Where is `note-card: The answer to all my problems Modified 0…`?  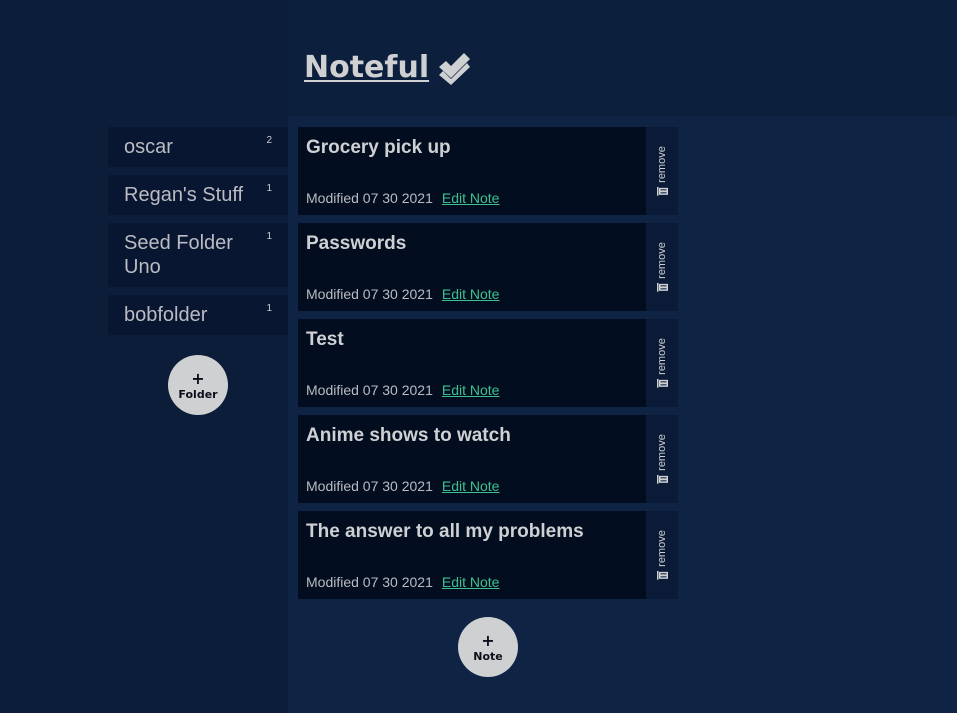
note-card: The answer to all my problems Modified 0… is located at coordinates (488, 555).